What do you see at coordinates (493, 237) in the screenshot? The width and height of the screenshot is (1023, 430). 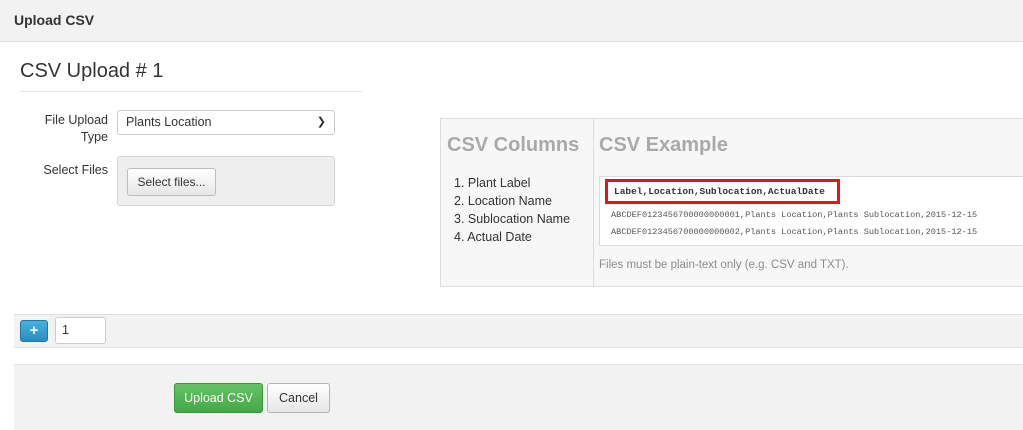 I see `list-item: 4. Actual Date` at bounding box center [493, 237].